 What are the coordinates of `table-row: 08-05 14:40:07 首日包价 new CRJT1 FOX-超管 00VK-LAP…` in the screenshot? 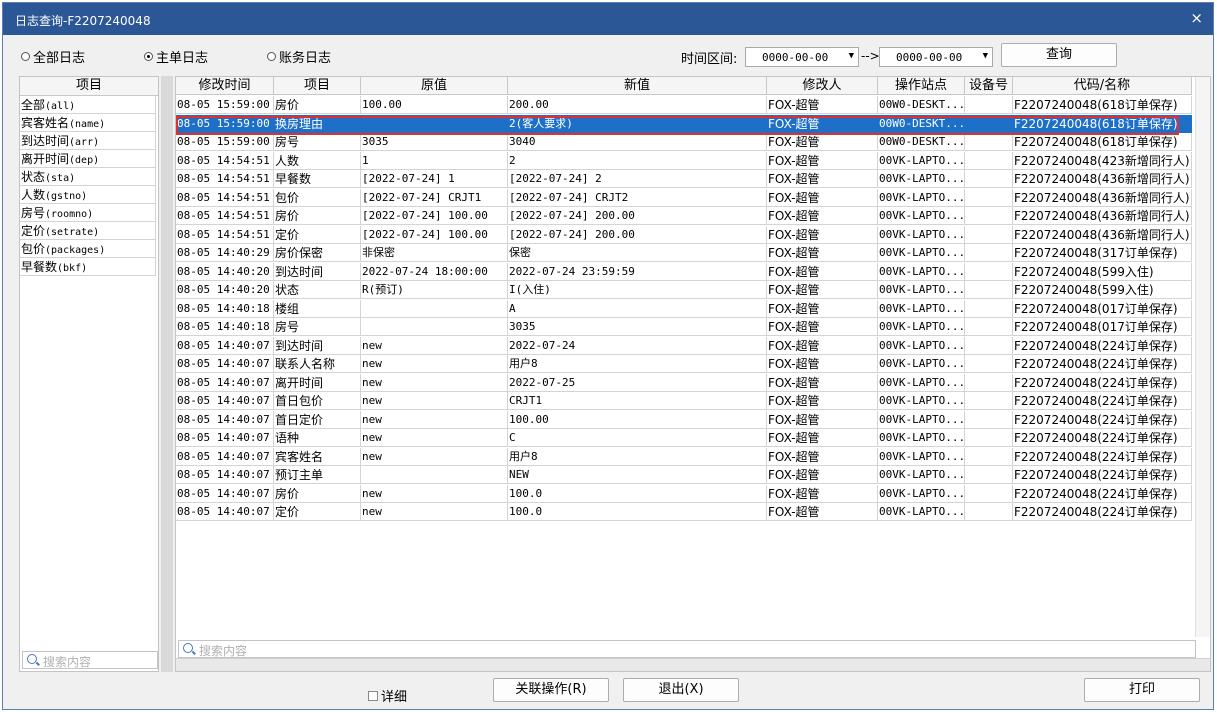 It's located at (684, 401).